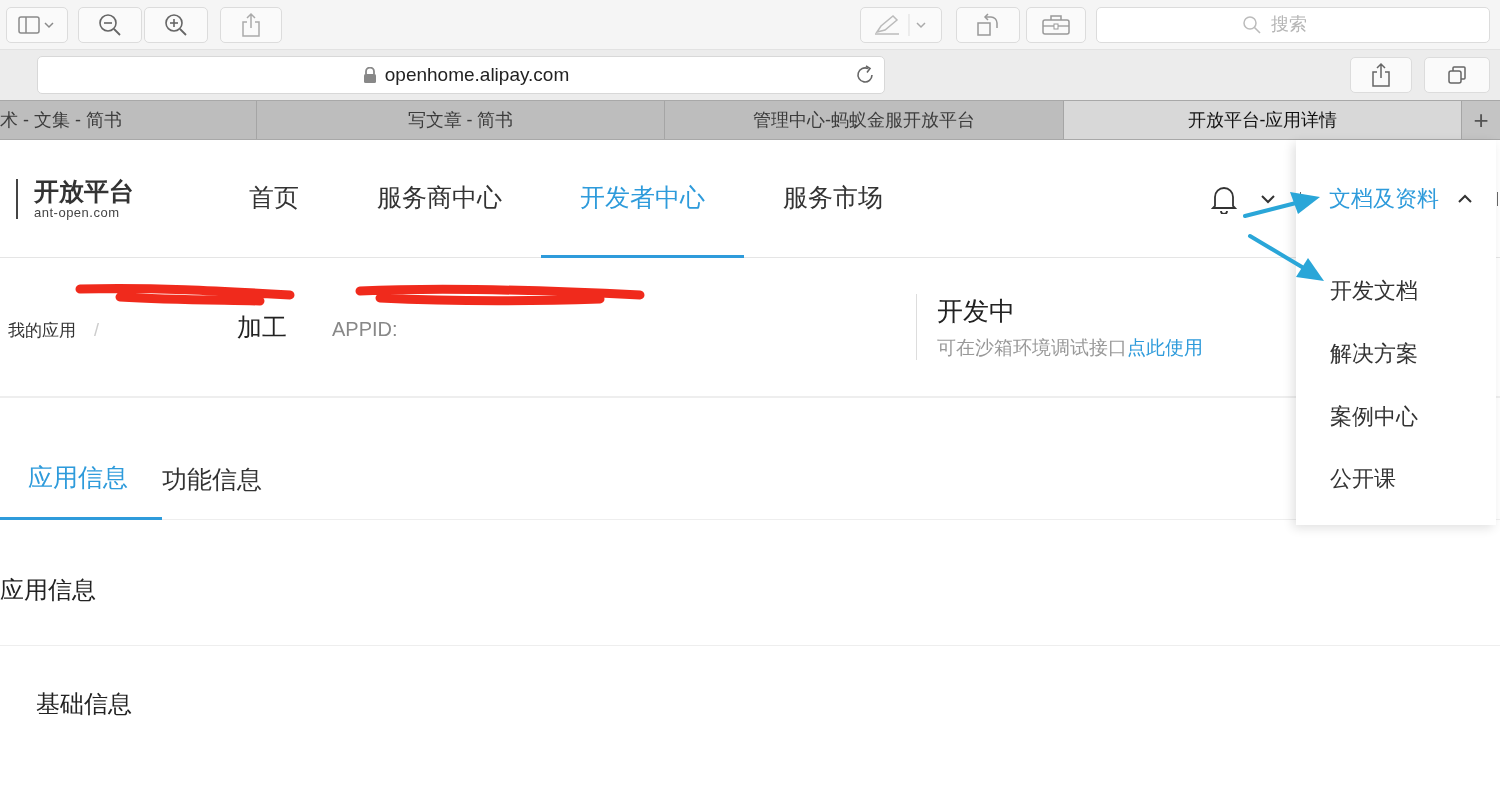  I want to click on rotate-button, so click(988, 24).